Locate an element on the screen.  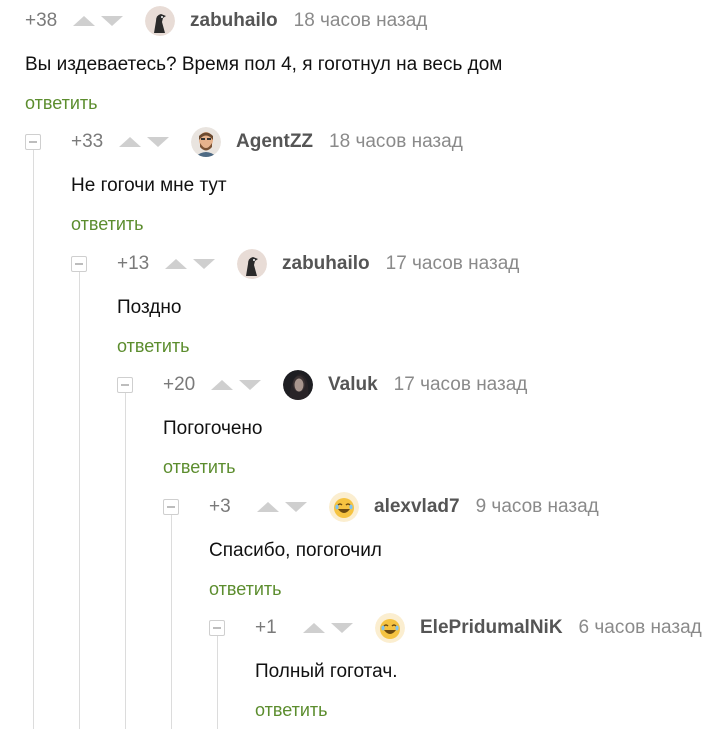
comment-rating: +38 is located at coordinates (41, 20).